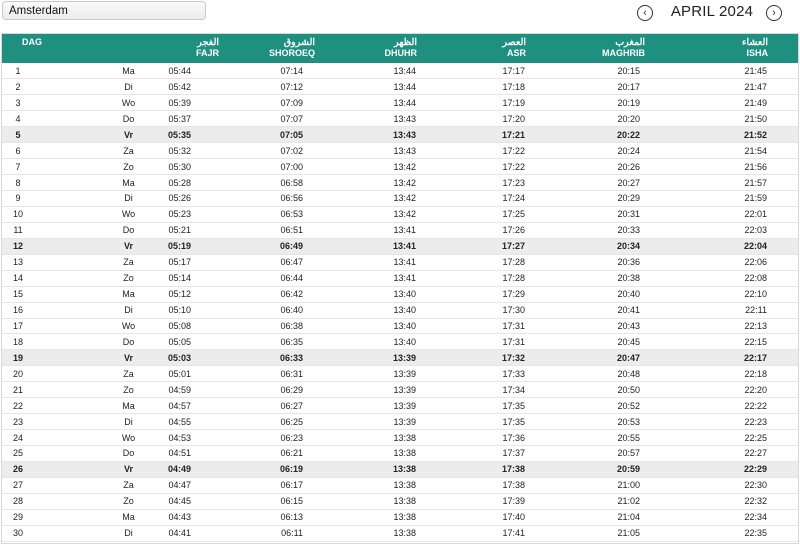 This screenshot has height=544, width=800. I want to click on cell-weekday: Do, so click(110, 119).